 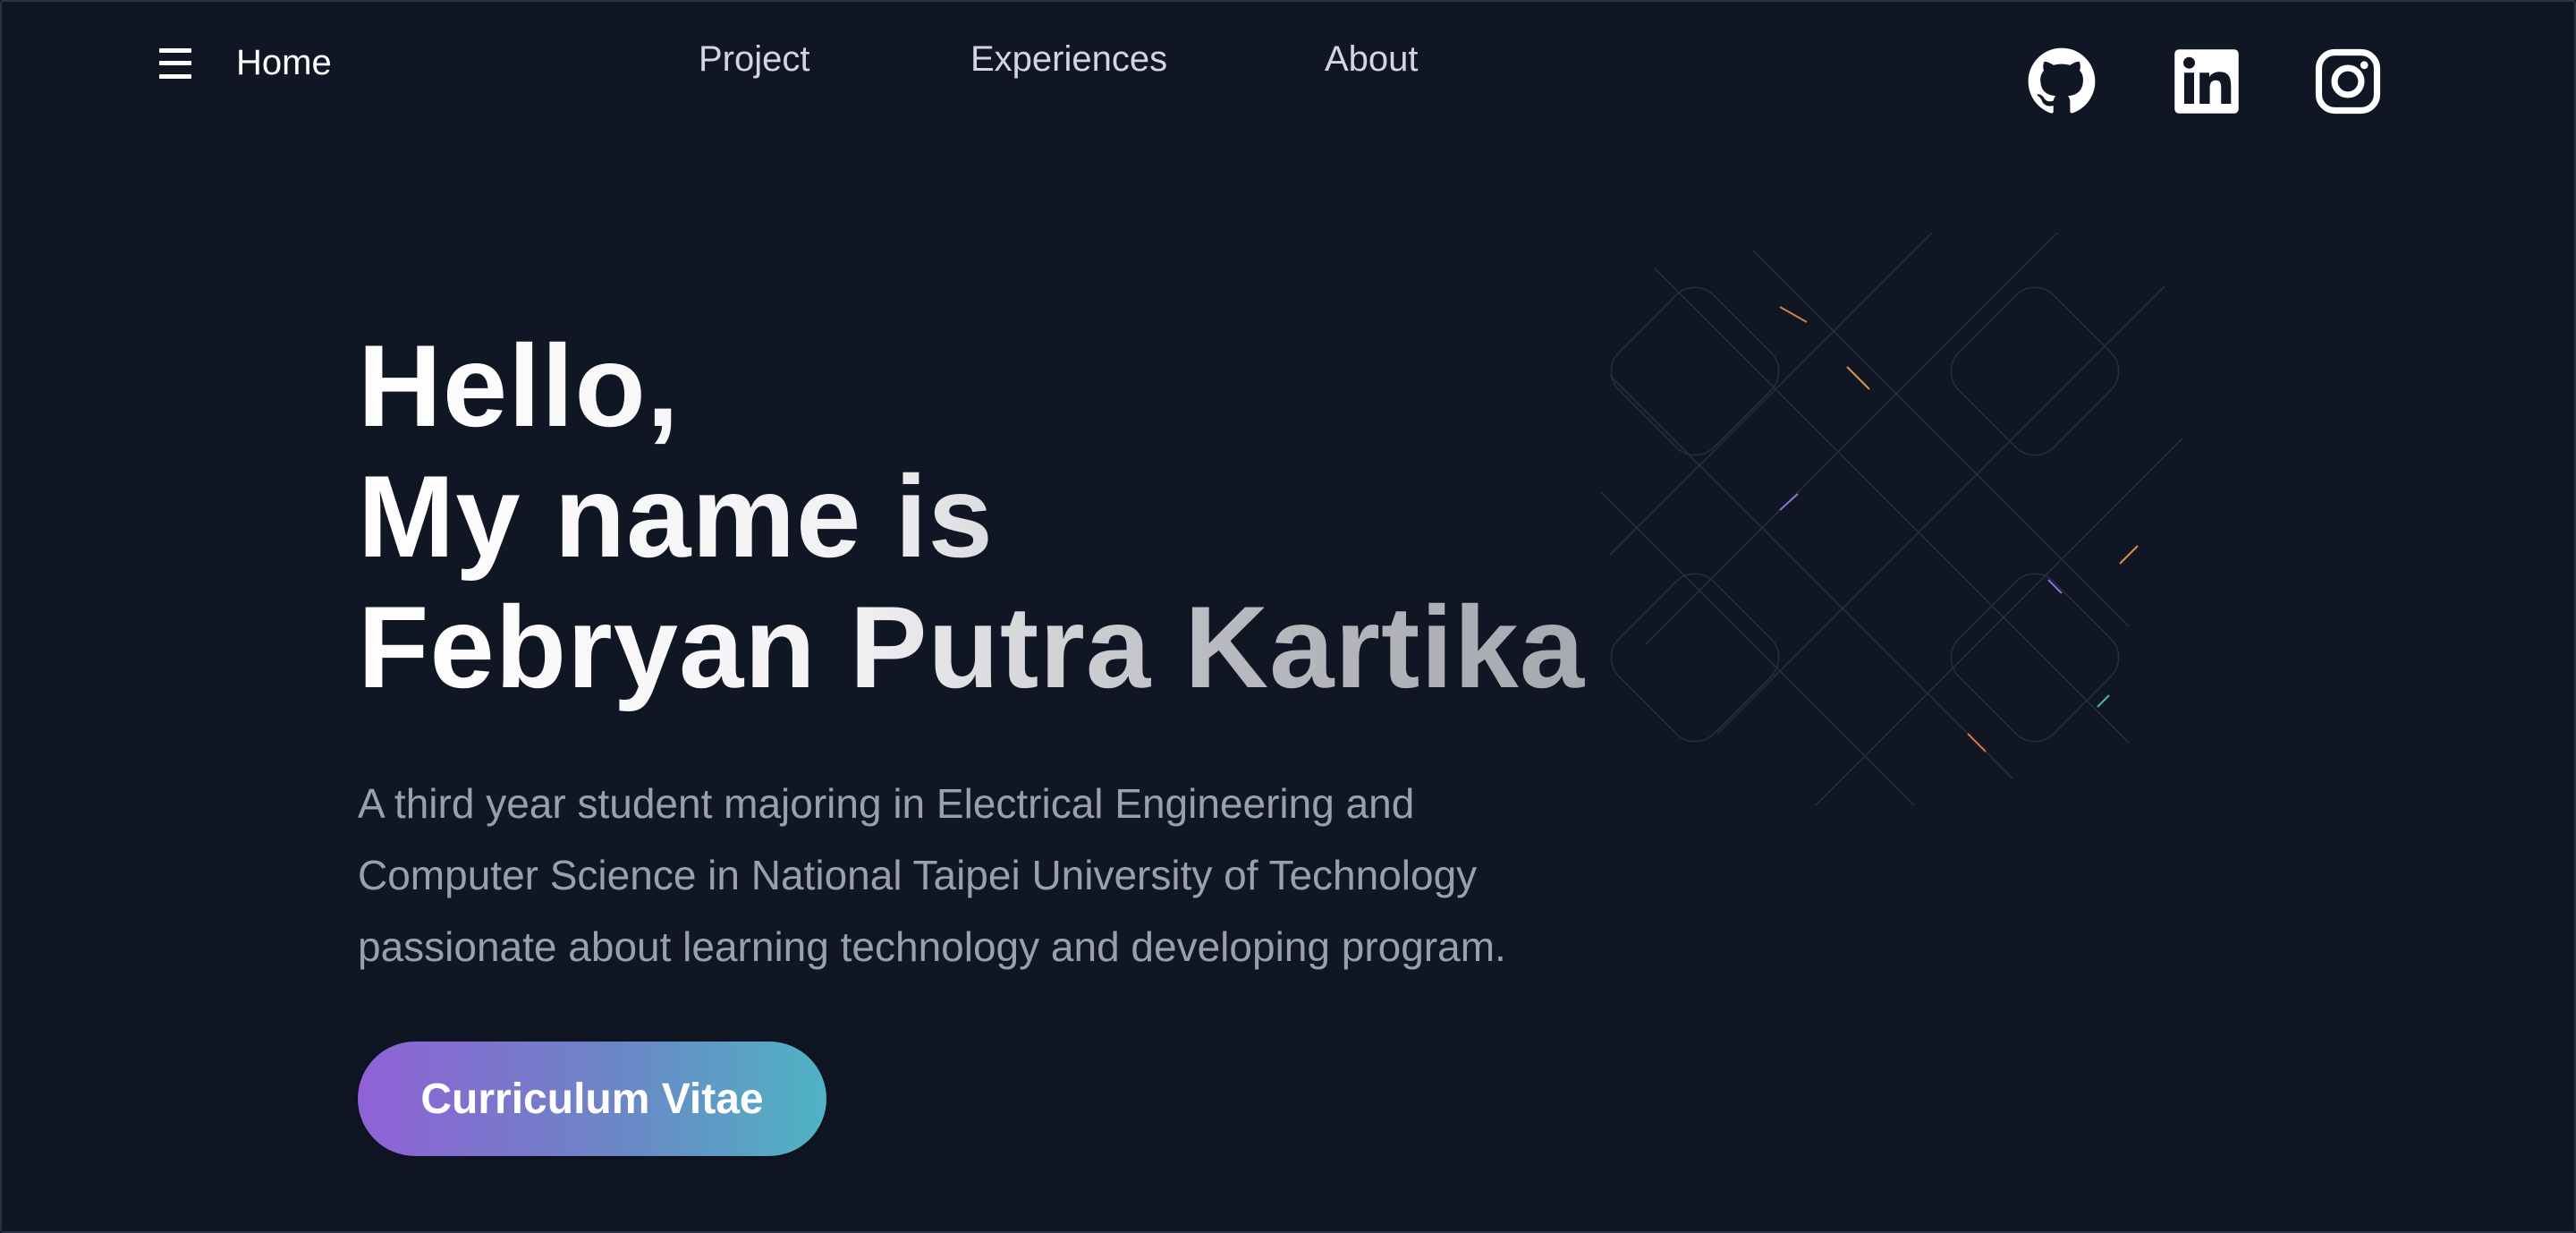 I want to click on decorative-grid-graphic, so click(x=1891, y=519).